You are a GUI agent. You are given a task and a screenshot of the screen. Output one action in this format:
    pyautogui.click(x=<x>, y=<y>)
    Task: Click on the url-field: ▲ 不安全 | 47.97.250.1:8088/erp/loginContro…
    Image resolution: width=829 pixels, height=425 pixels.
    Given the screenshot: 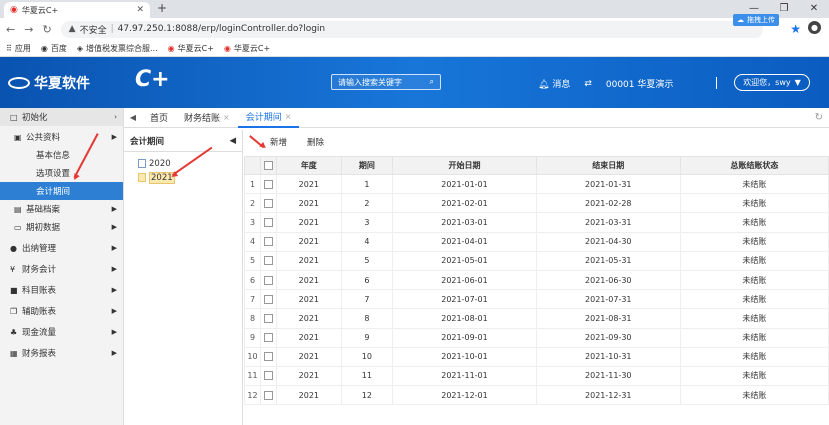 What is the action you would take?
    pyautogui.click(x=411, y=29)
    